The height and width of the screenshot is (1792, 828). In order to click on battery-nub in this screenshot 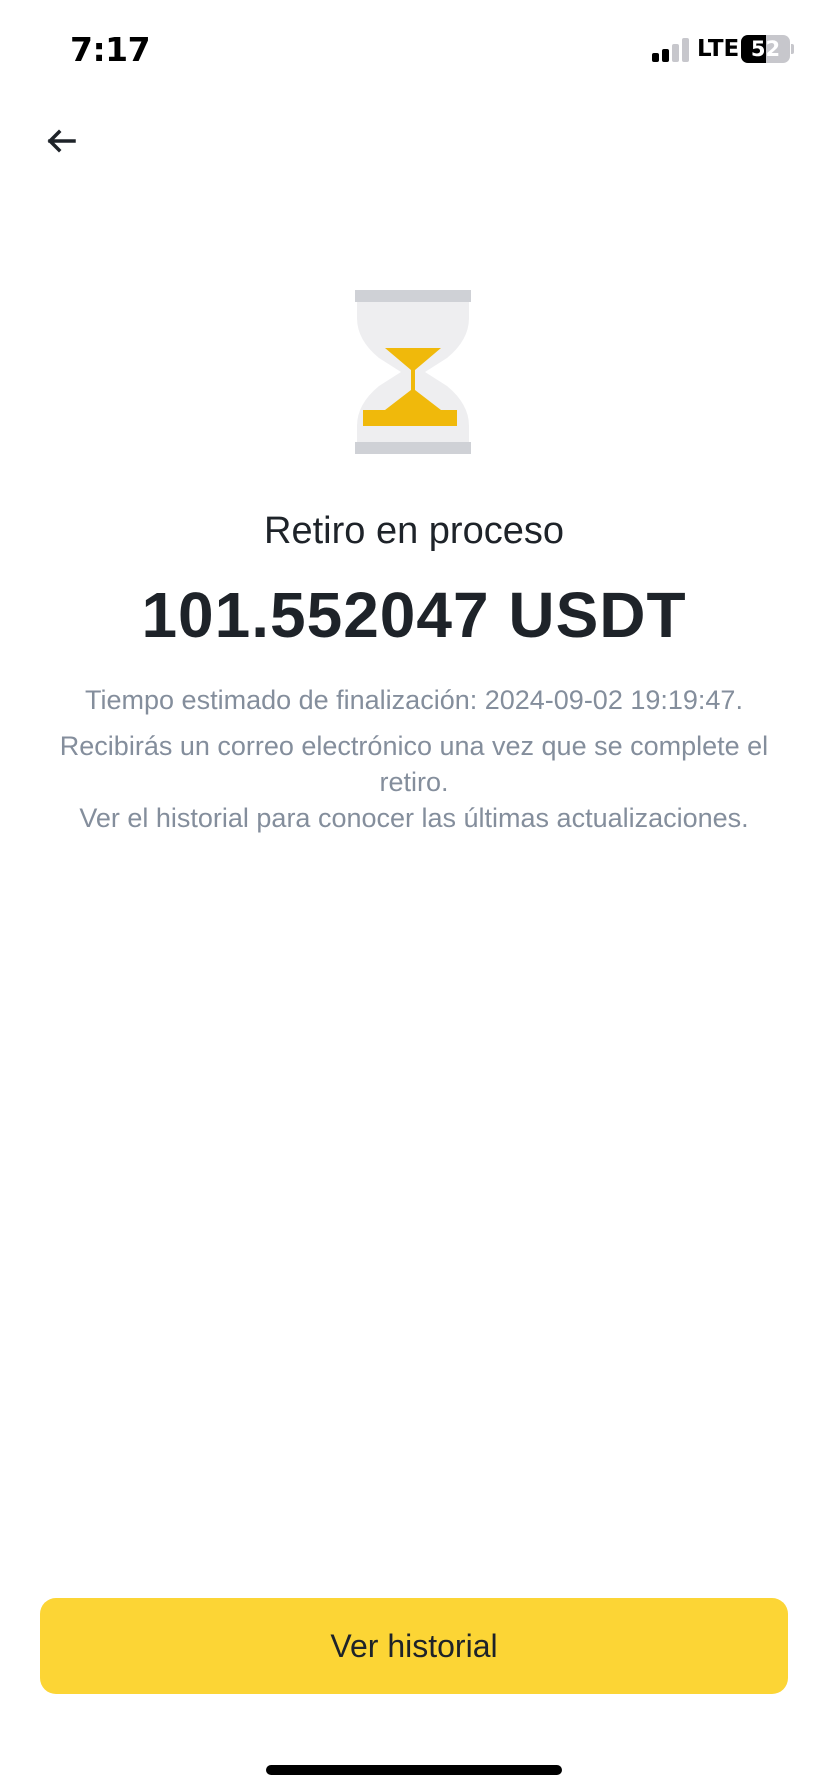, I will do `click(792, 49)`.